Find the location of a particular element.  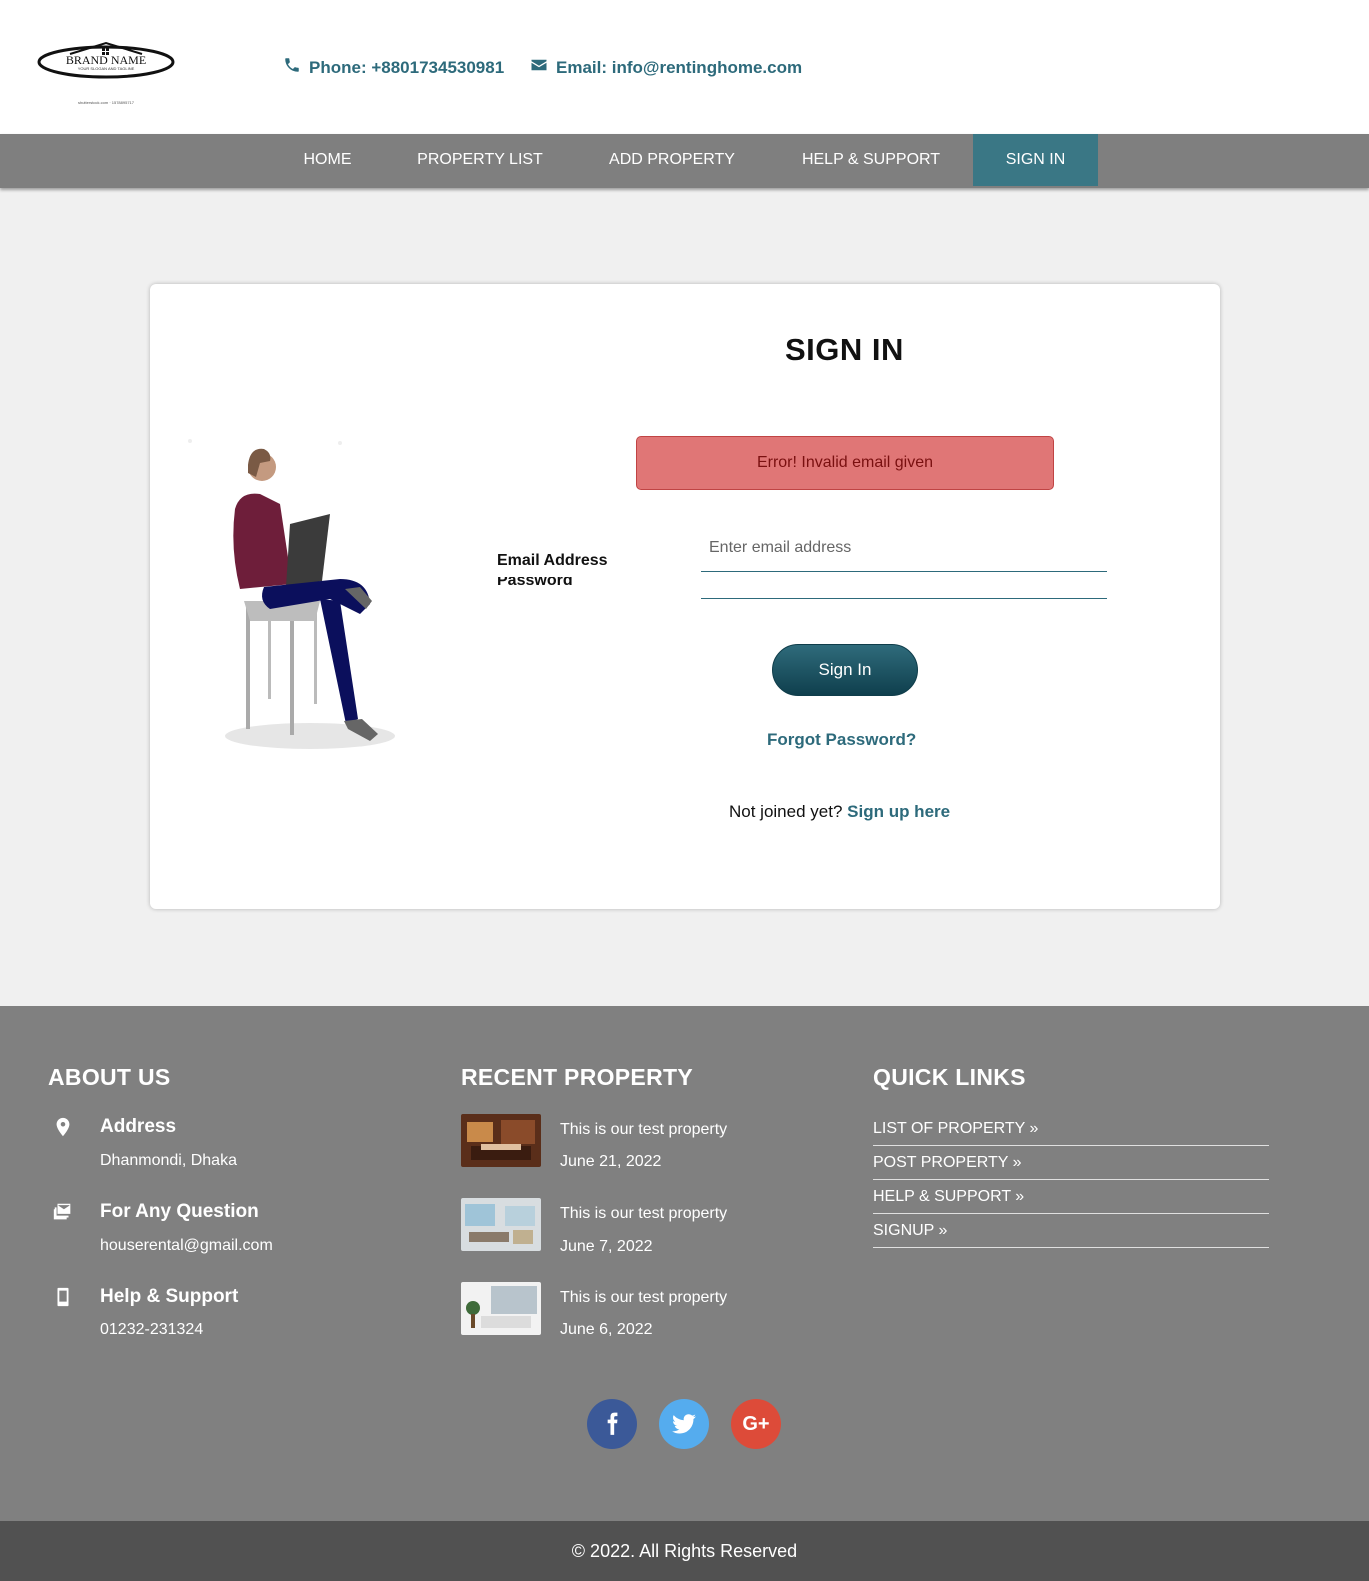

help-support-heading: Help & Support is located at coordinates (169, 1296).